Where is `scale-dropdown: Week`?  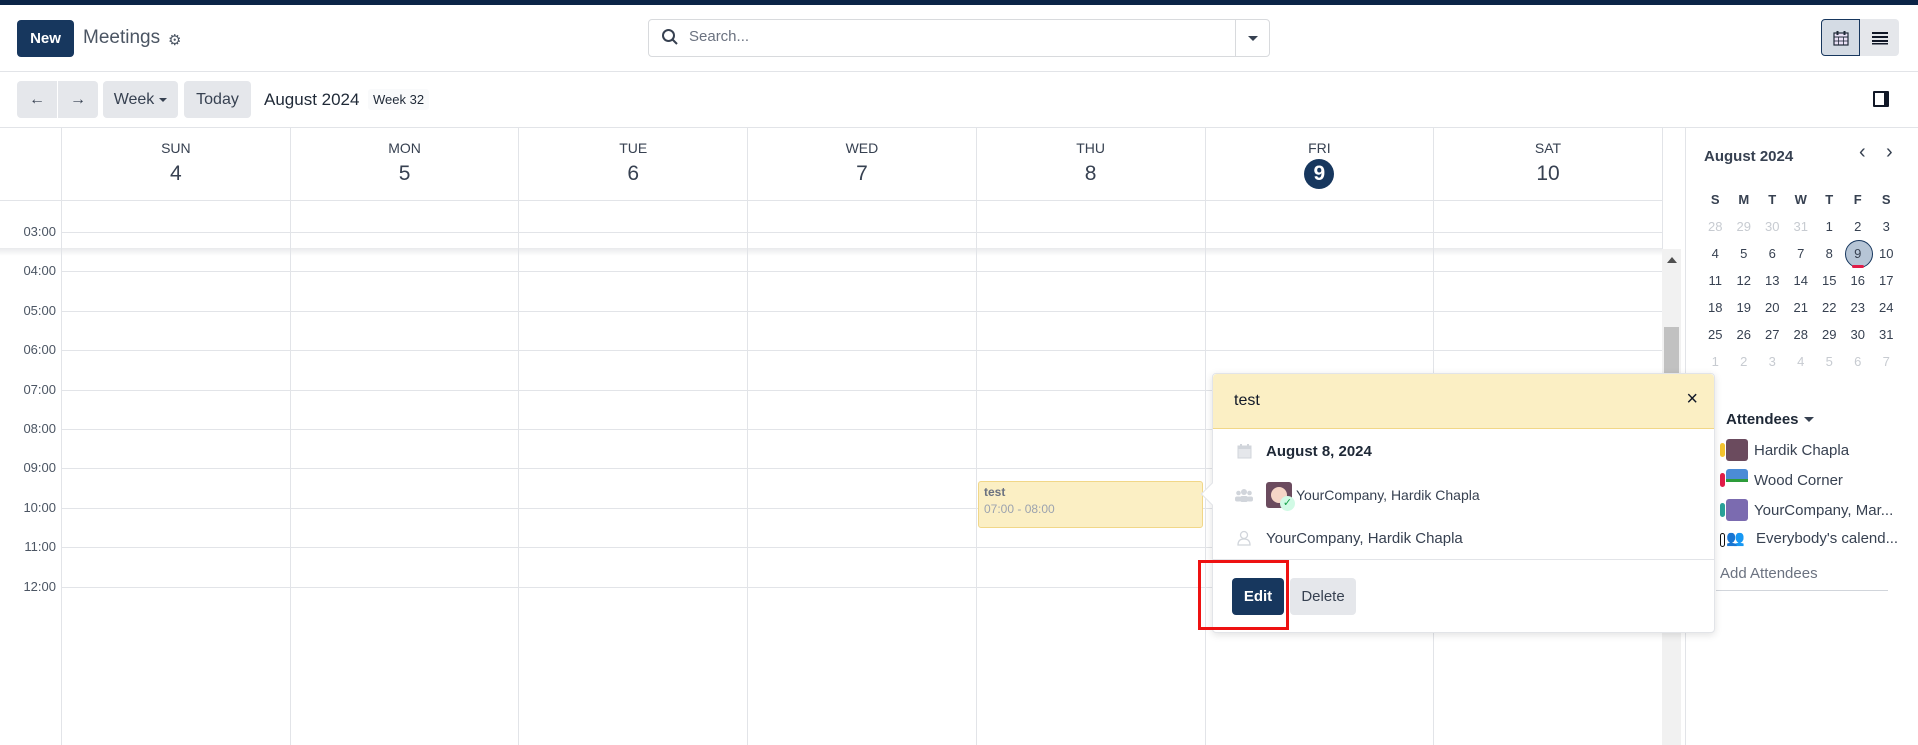
scale-dropdown: Week is located at coordinates (140, 99).